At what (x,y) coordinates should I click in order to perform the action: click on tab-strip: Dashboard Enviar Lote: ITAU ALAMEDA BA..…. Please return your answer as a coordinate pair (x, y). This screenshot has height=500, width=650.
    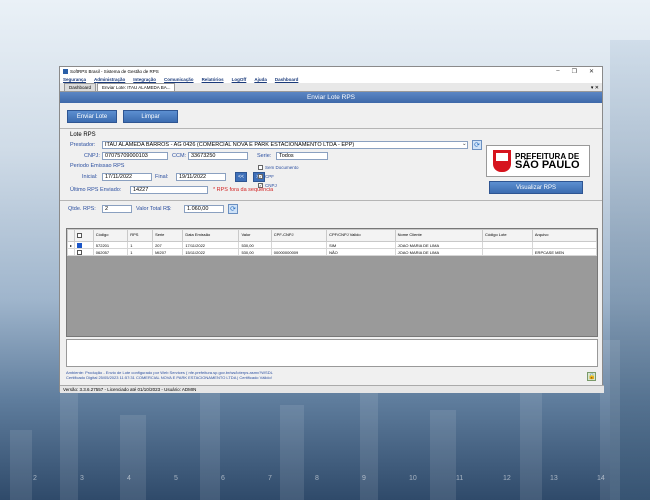
    Looking at the image, I should click on (331, 87).